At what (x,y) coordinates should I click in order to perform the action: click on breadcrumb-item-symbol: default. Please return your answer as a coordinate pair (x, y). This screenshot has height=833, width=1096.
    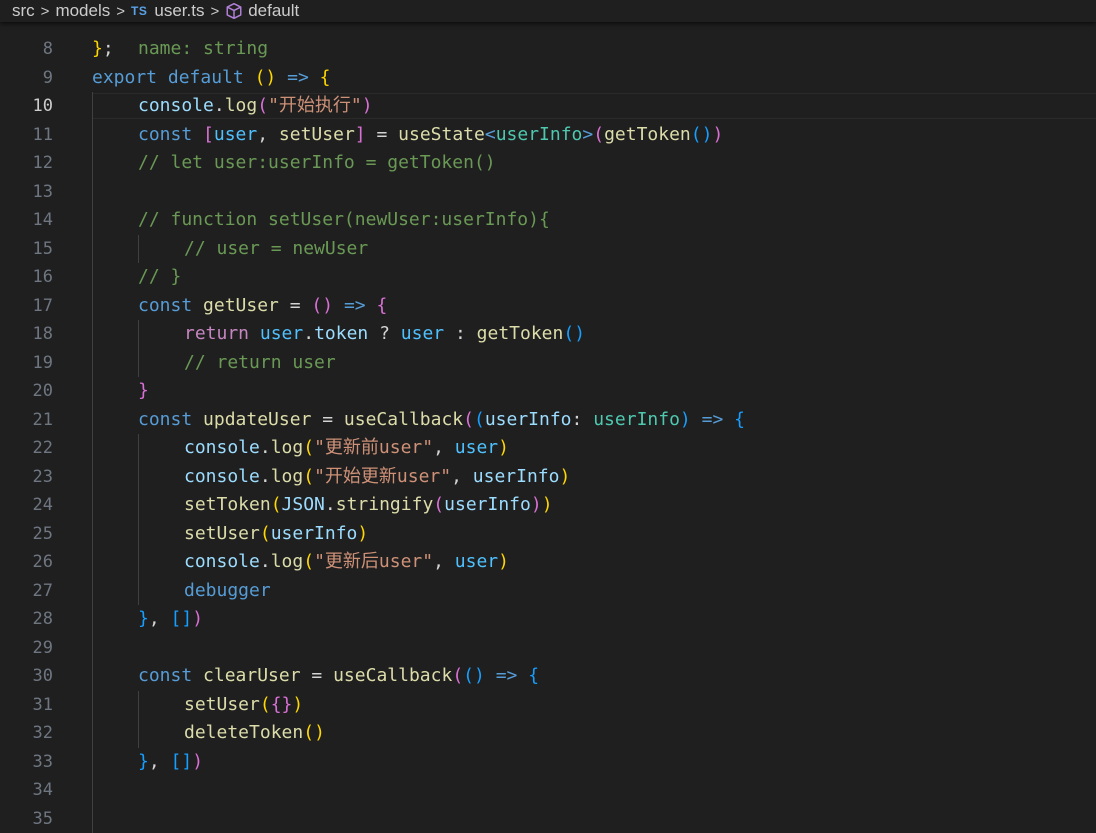
    Looking at the image, I should click on (273, 11).